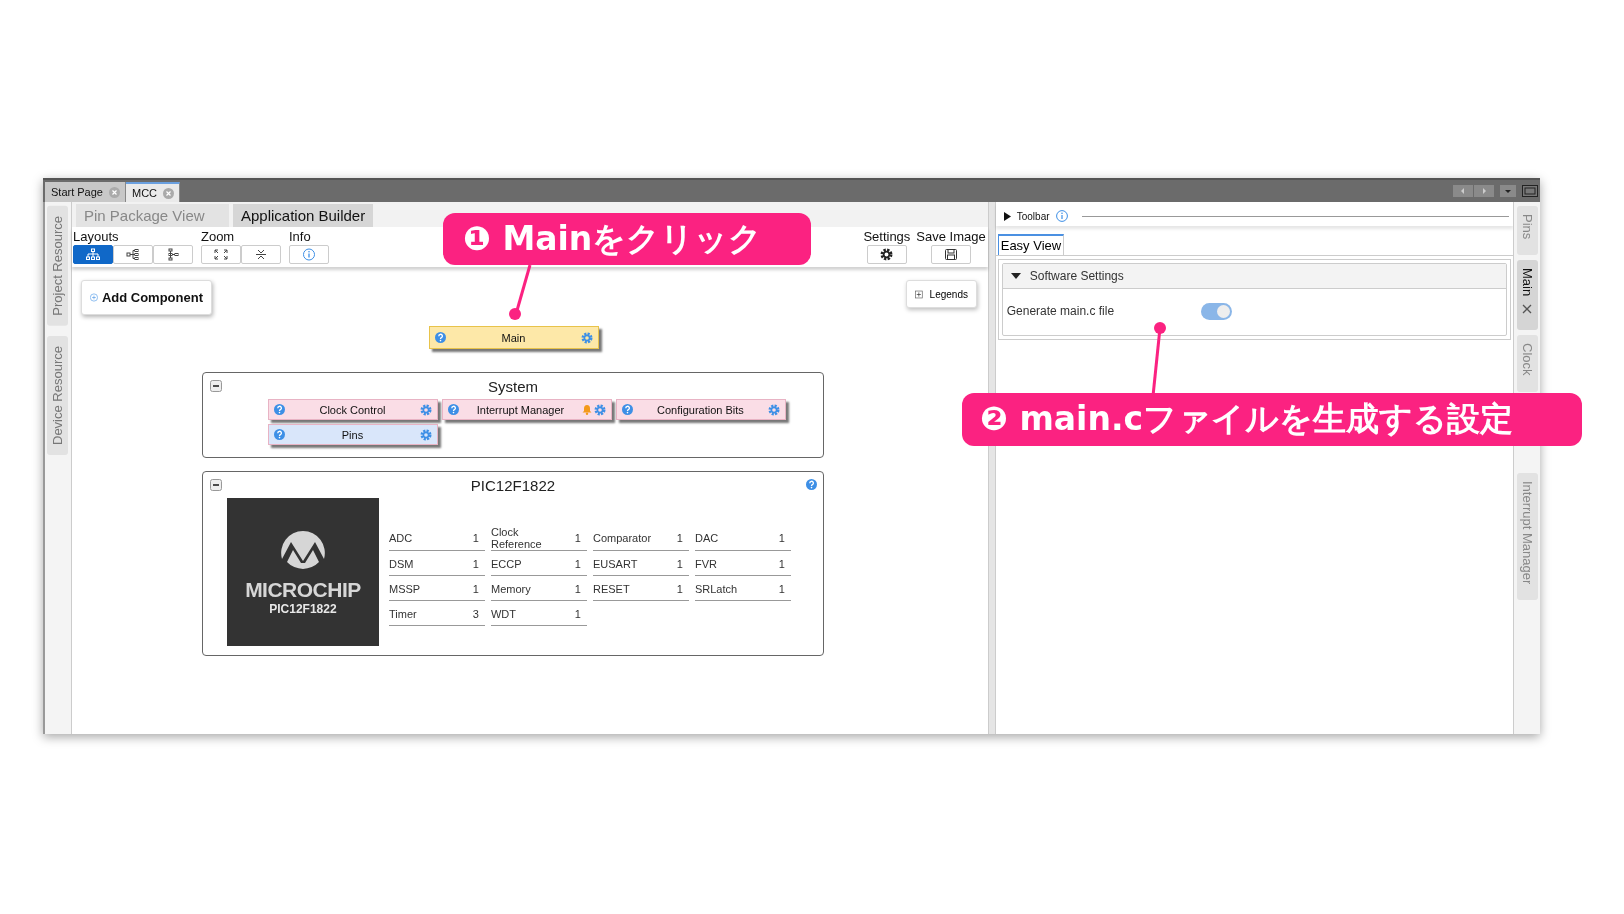 The height and width of the screenshot is (914, 1624). Describe the element at coordinates (513, 485) in the screenshot. I see `panel-title: PIC12F1822` at that location.